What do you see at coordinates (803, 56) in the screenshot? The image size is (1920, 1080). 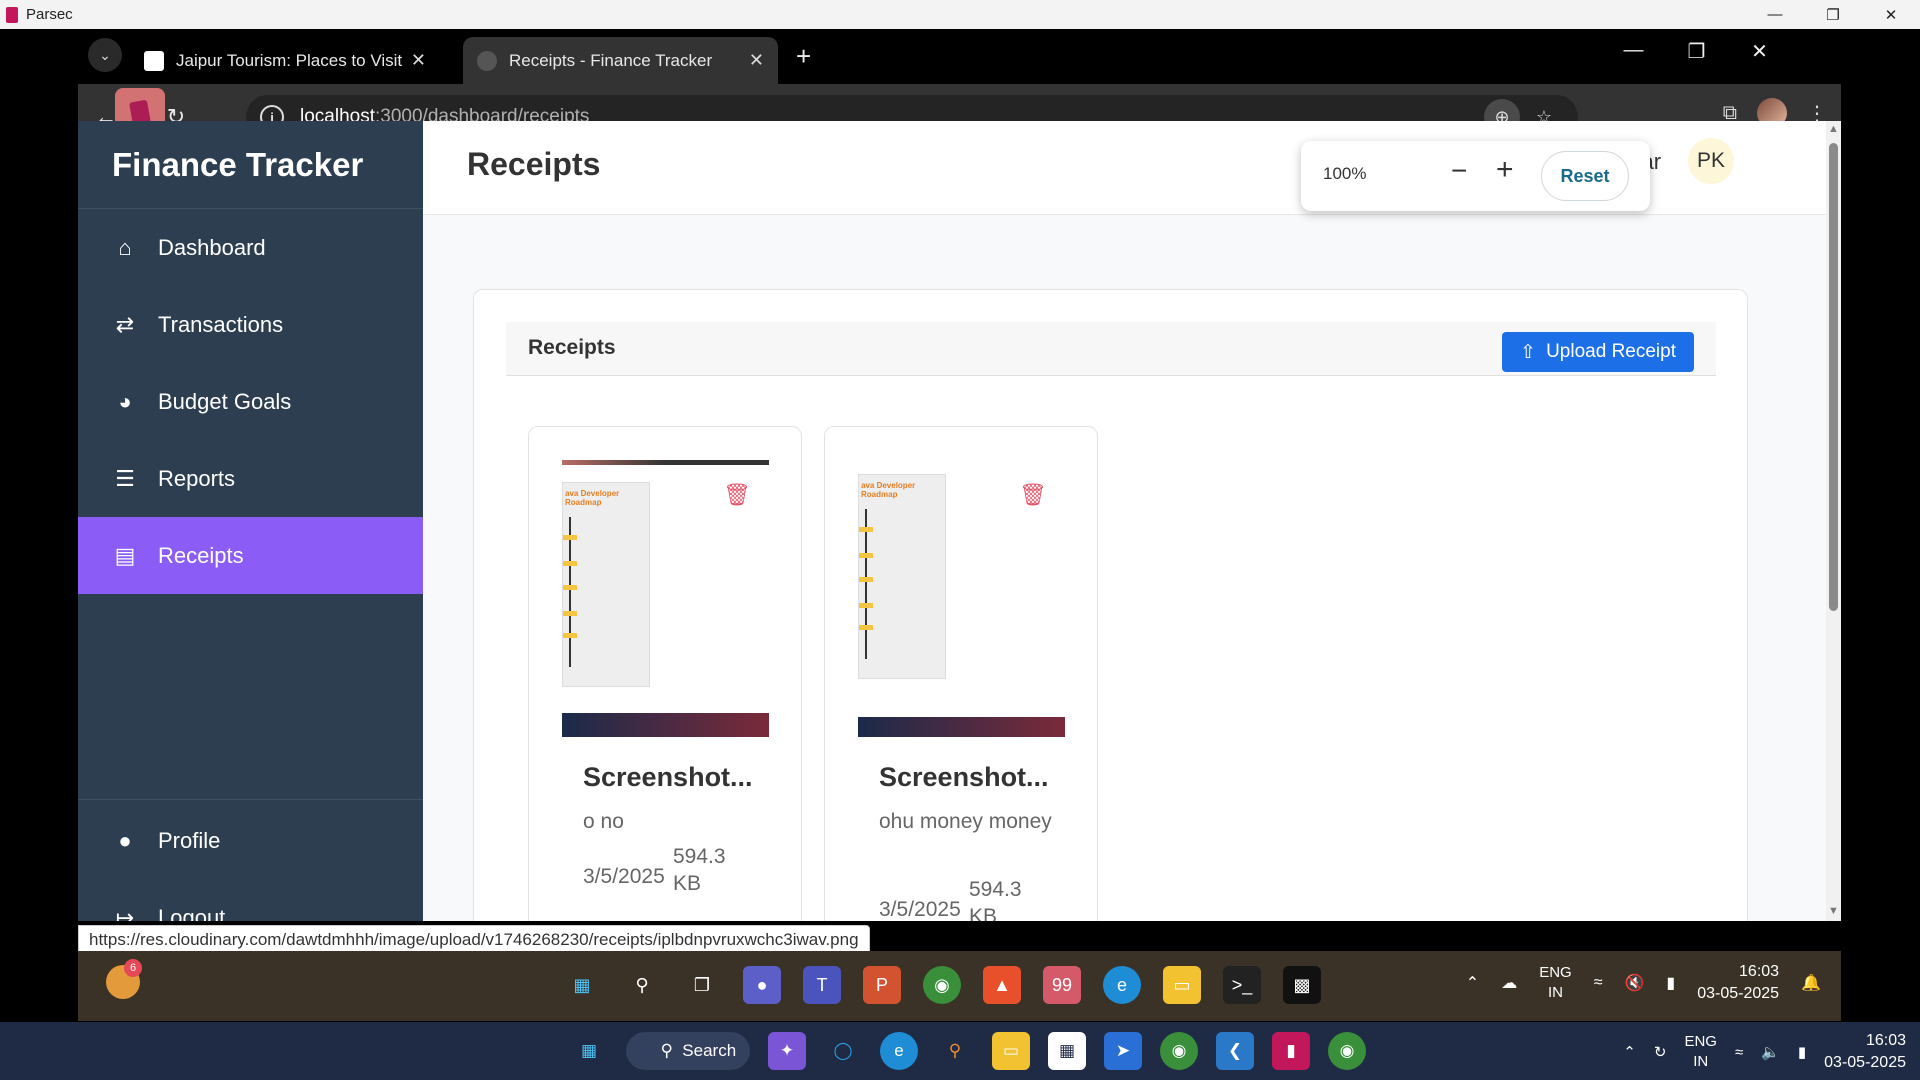 I see `new-tab-button: +` at bounding box center [803, 56].